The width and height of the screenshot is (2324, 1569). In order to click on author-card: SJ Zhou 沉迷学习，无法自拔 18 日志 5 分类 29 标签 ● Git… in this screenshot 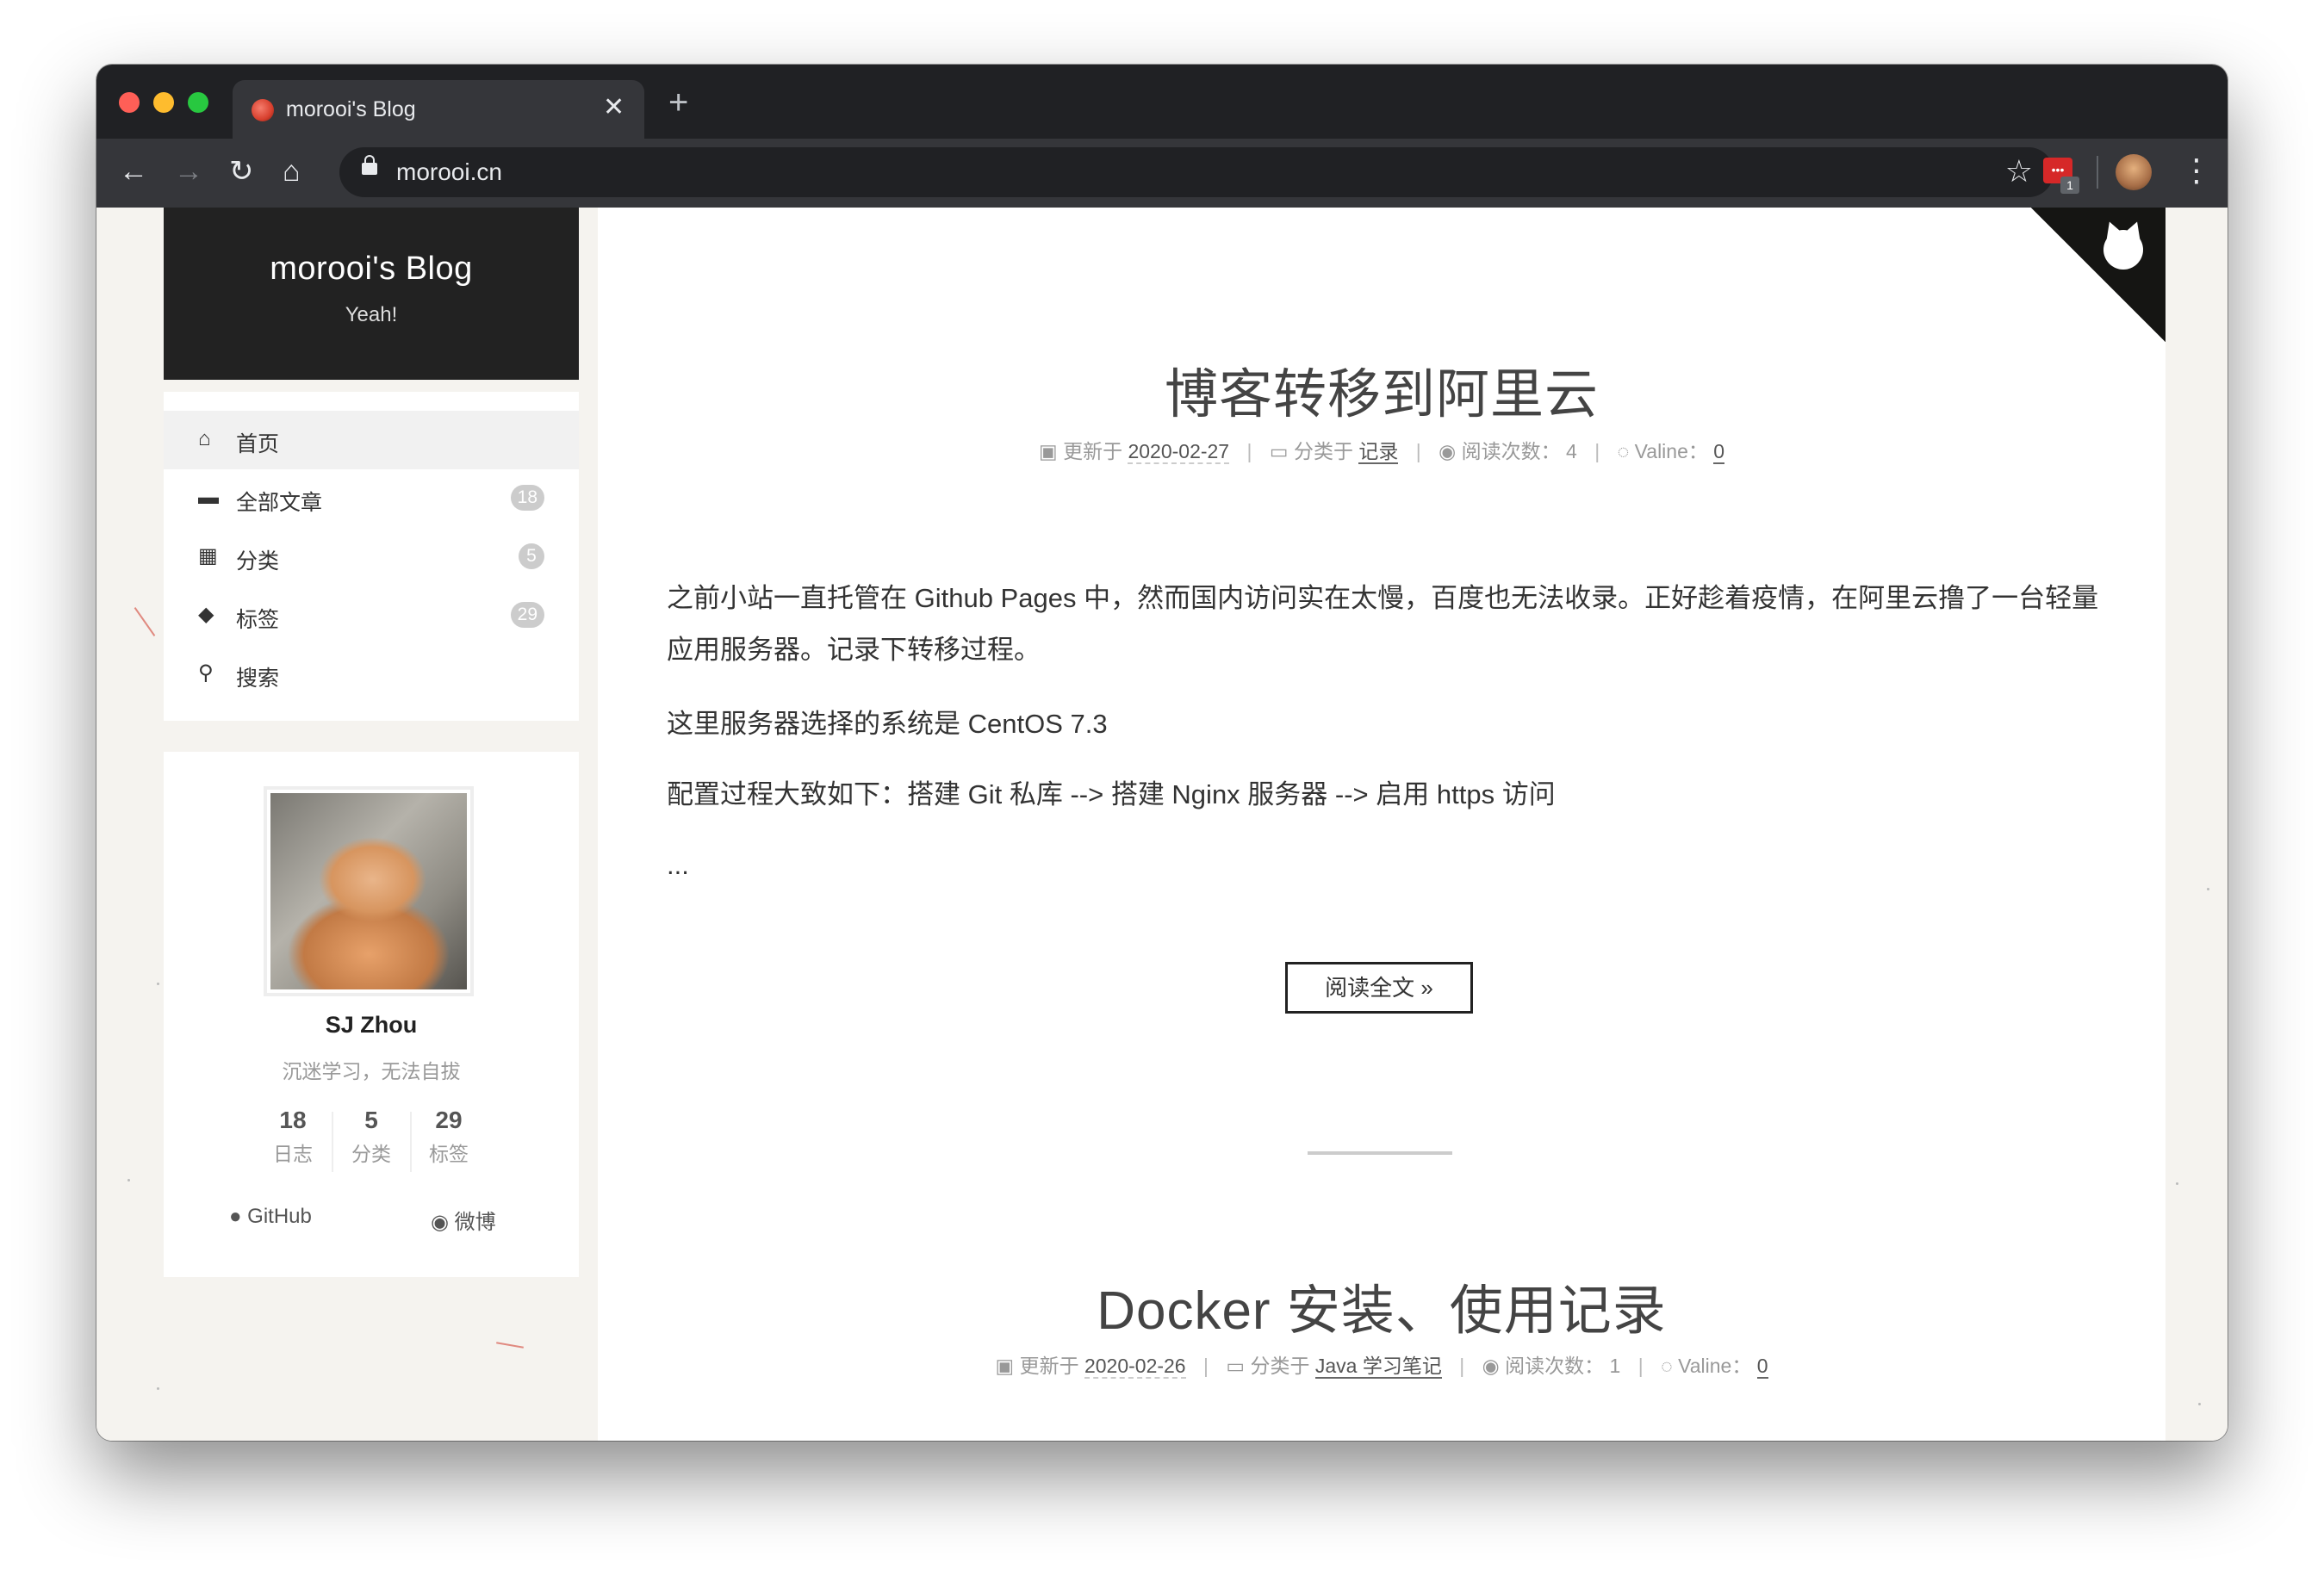, I will do `click(371, 1014)`.